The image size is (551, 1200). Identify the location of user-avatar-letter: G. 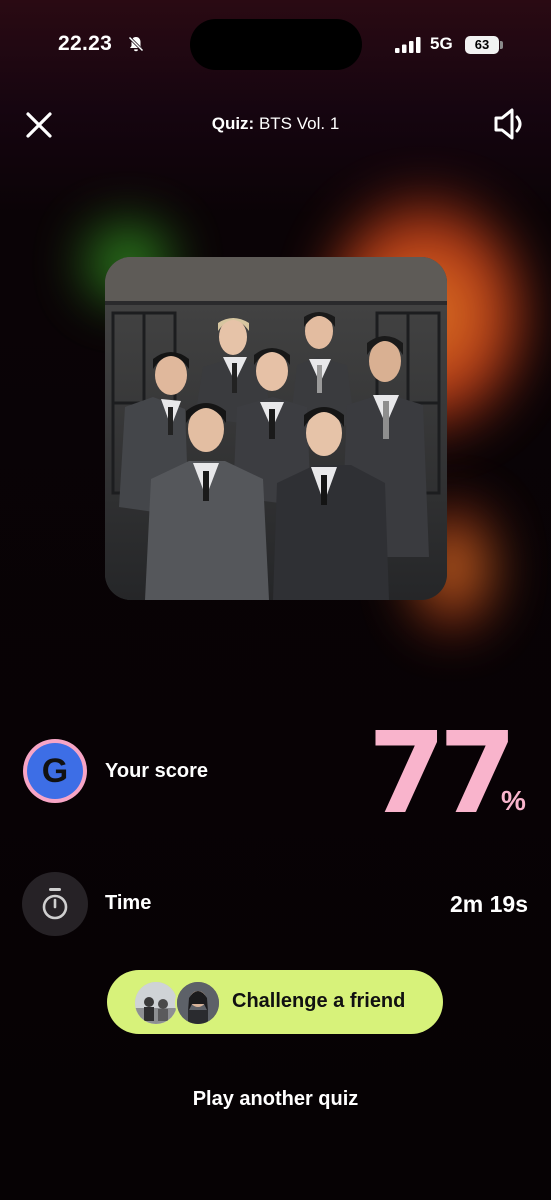
(55, 771).